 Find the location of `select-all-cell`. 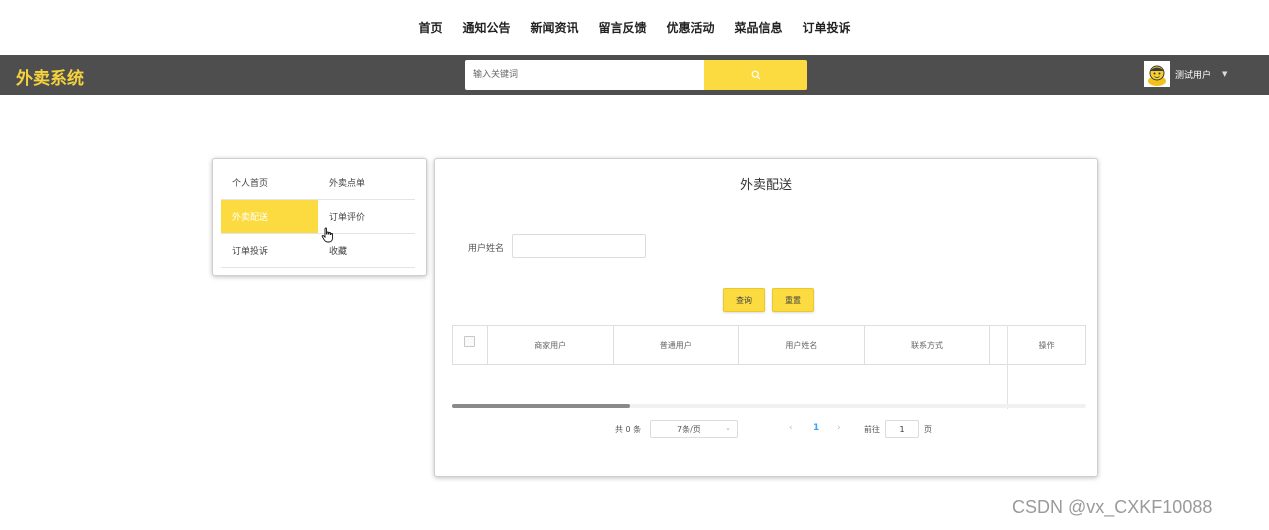

select-all-cell is located at coordinates (470, 345).